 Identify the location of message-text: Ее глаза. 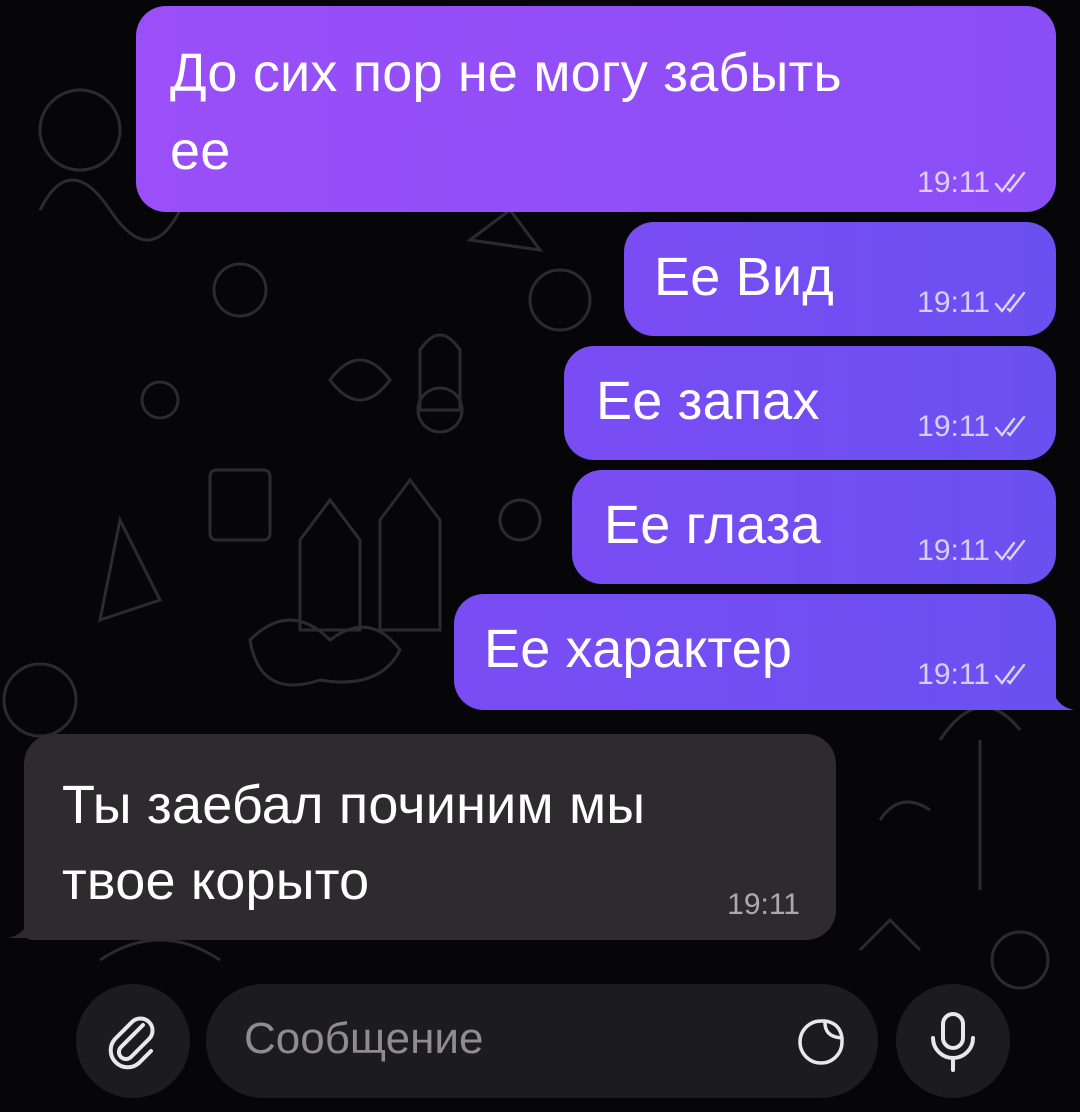
(712, 525).